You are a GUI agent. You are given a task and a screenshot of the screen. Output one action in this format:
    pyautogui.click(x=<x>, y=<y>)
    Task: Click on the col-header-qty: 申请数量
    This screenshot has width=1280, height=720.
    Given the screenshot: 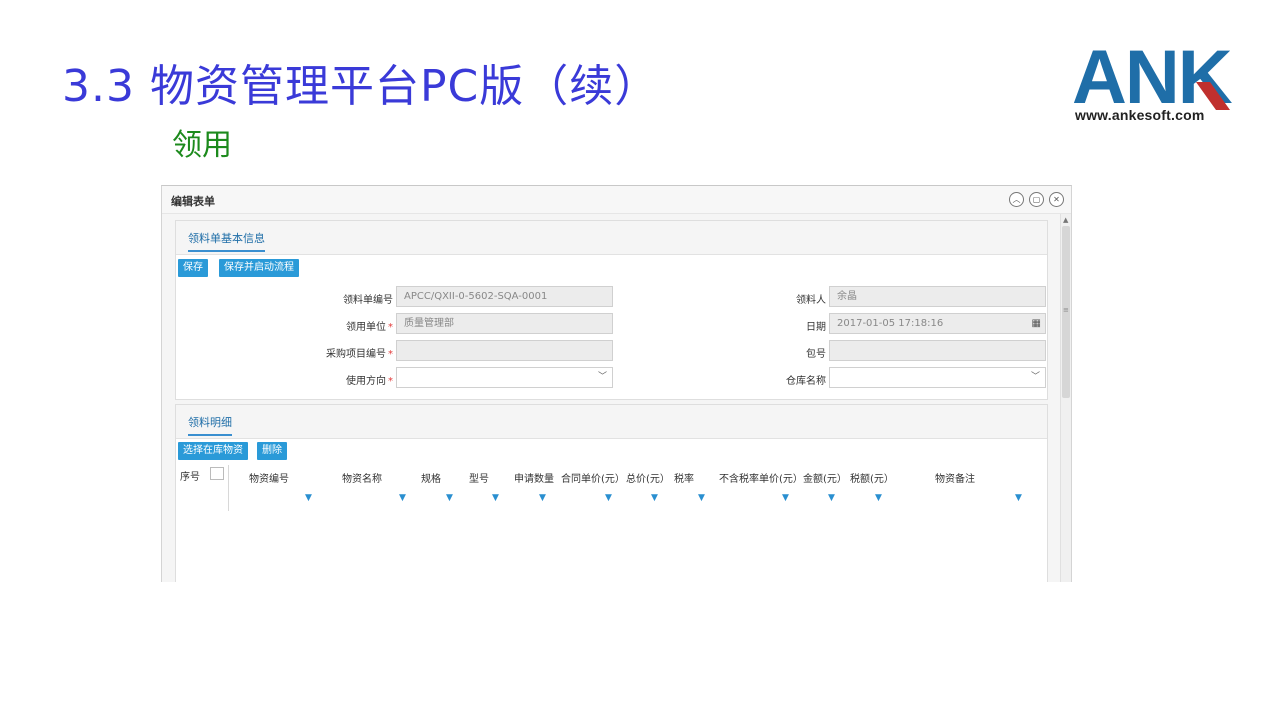 What is the action you would take?
    pyautogui.click(x=534, y=477)
    